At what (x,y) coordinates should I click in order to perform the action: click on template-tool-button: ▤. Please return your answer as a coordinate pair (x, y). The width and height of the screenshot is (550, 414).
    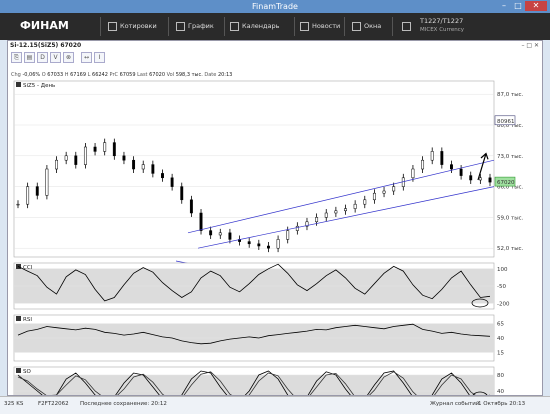
    Looking at the image, I should click on (29, 57).